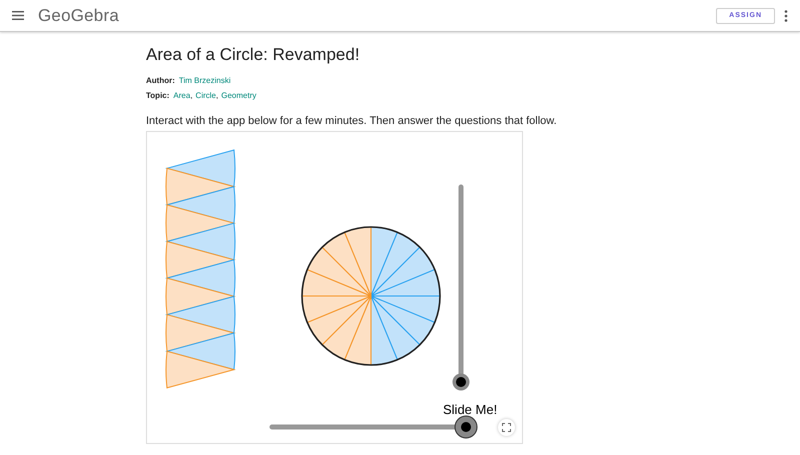 This screenshot has width=800, height=455. Describe the element at coordinates (18, 15) in the screenshot. I see `menu-icon` at that location.